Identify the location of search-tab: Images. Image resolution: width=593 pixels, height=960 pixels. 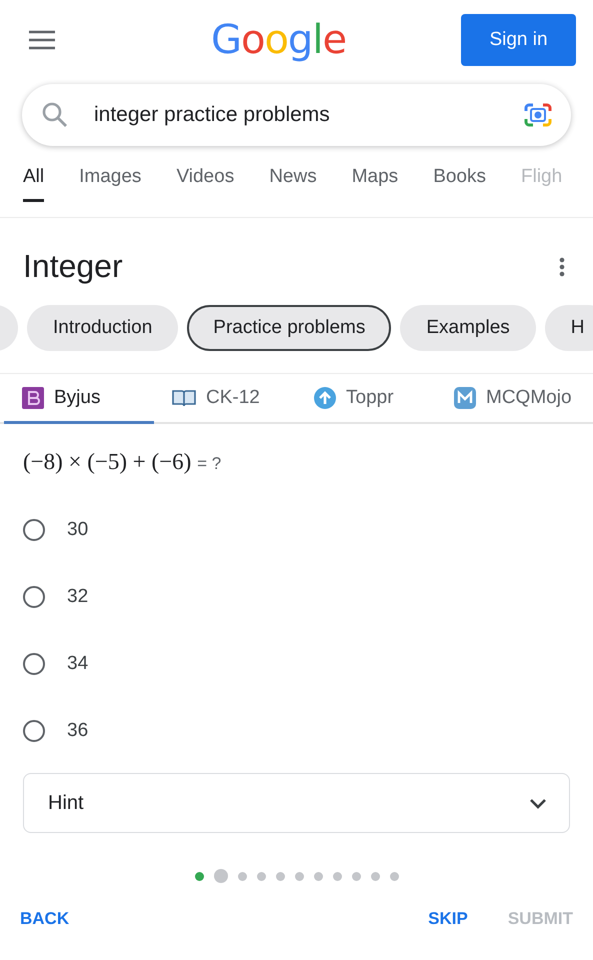
(110, 184).